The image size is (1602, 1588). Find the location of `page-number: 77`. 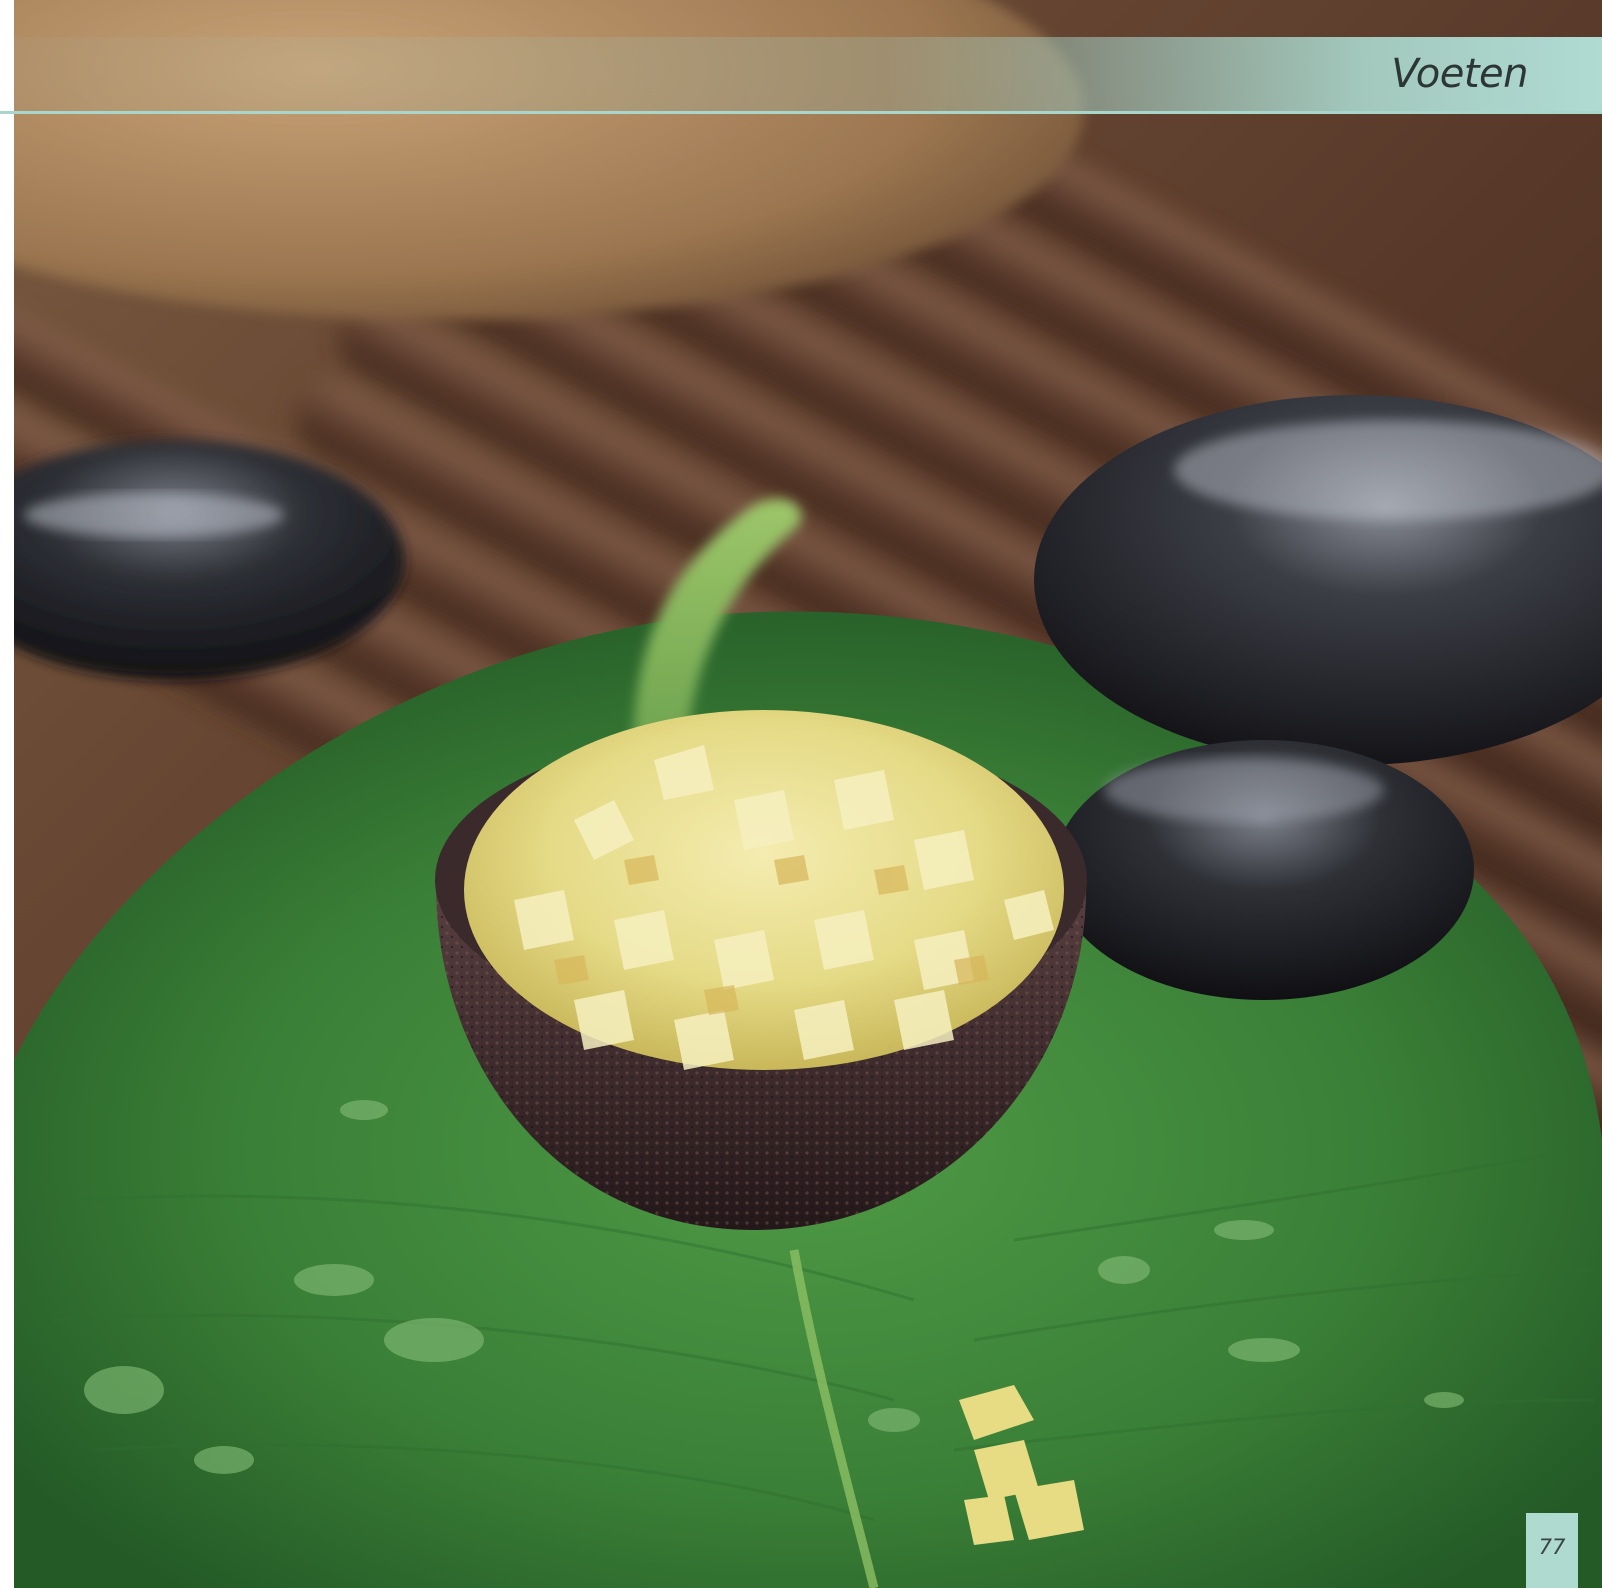

page-number: 77 is located at coordinates (1552, 1547).